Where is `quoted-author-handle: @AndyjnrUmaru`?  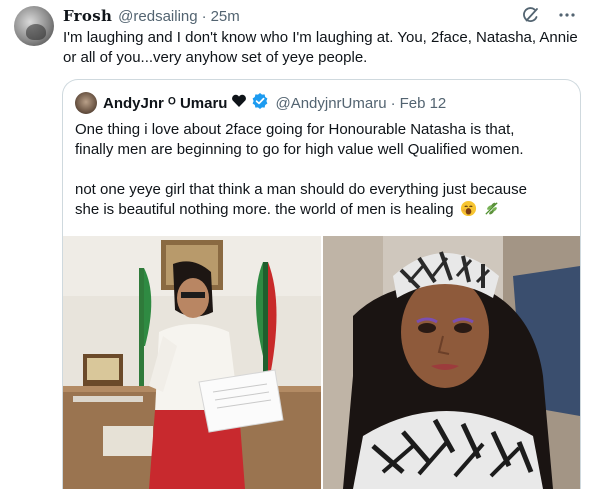
quoted-author-handle: @AndyjnrUmaru is located at coordinates (330, 103).